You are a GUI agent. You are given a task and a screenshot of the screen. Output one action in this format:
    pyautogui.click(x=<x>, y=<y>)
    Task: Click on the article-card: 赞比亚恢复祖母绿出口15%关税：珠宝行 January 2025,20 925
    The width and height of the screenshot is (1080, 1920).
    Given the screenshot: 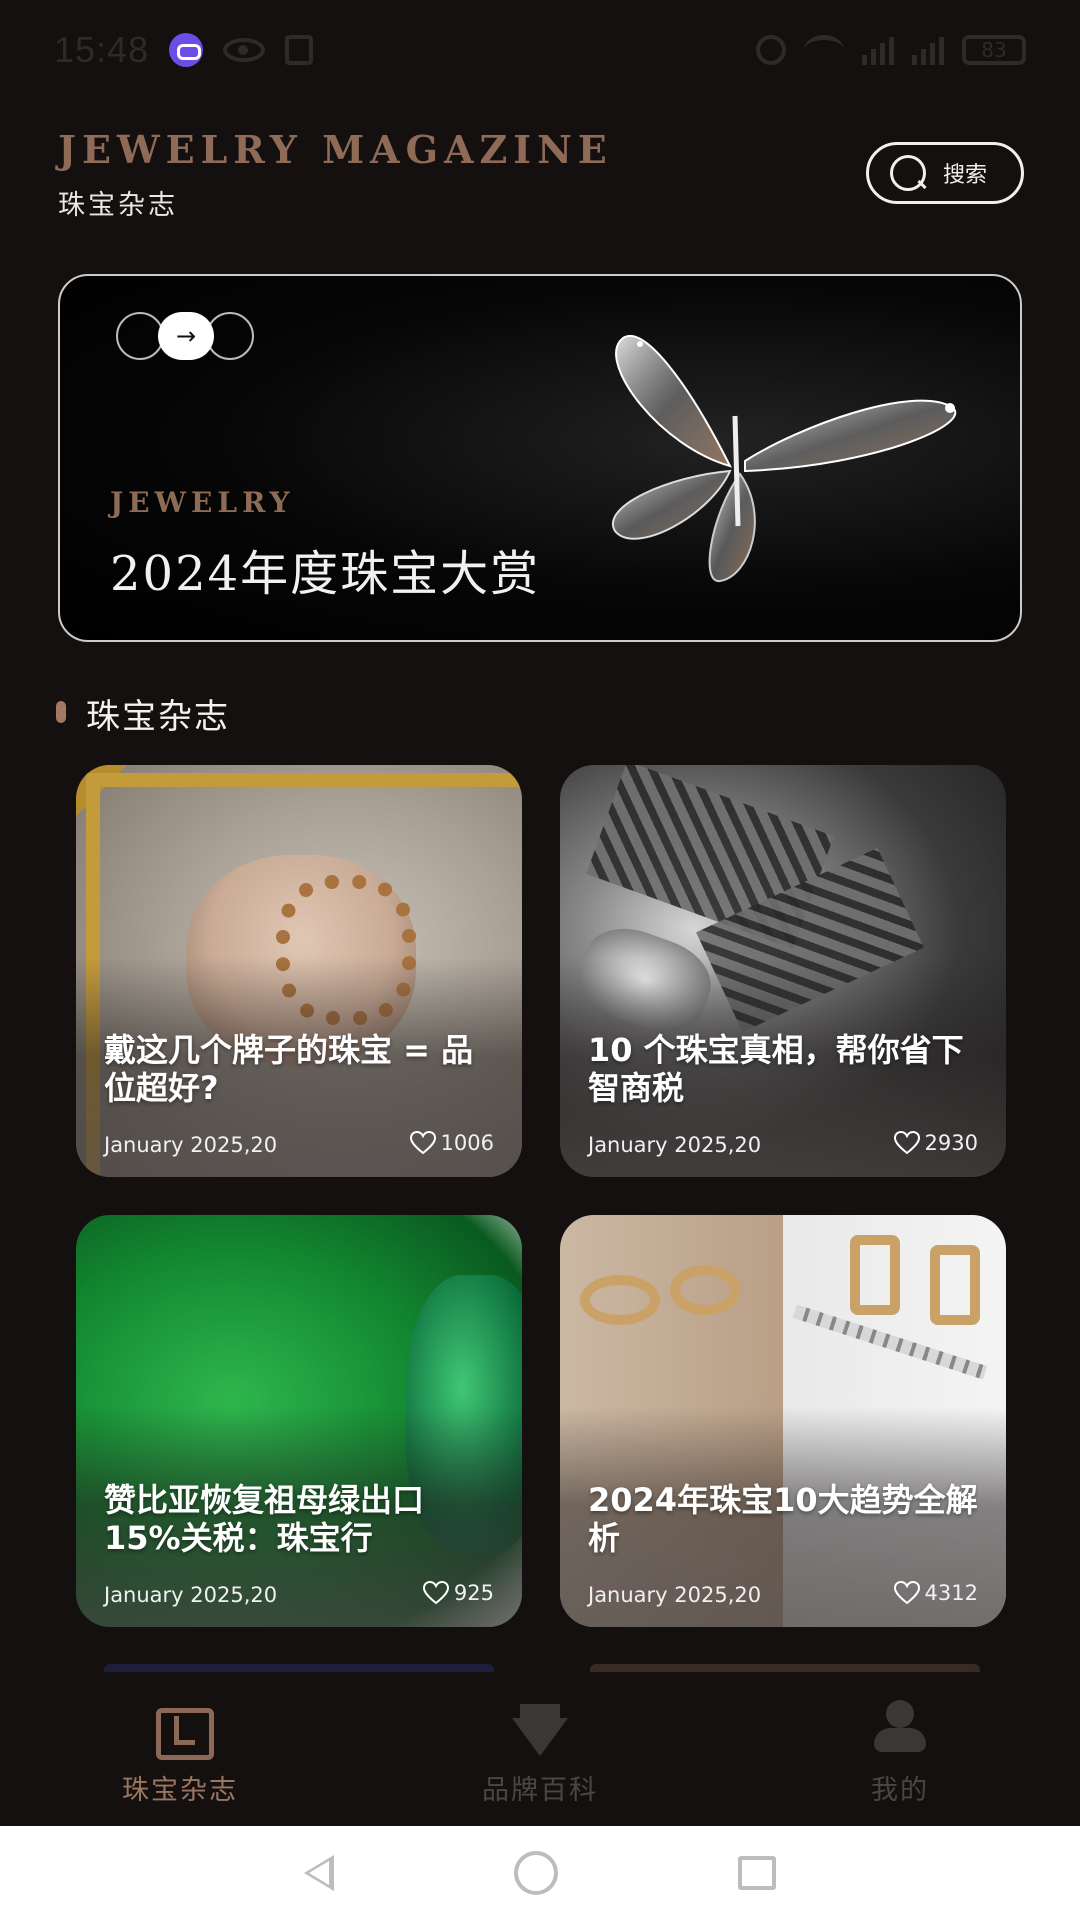 What is the action you would take?
    pyautogui.click(x=299, y=1421)
    